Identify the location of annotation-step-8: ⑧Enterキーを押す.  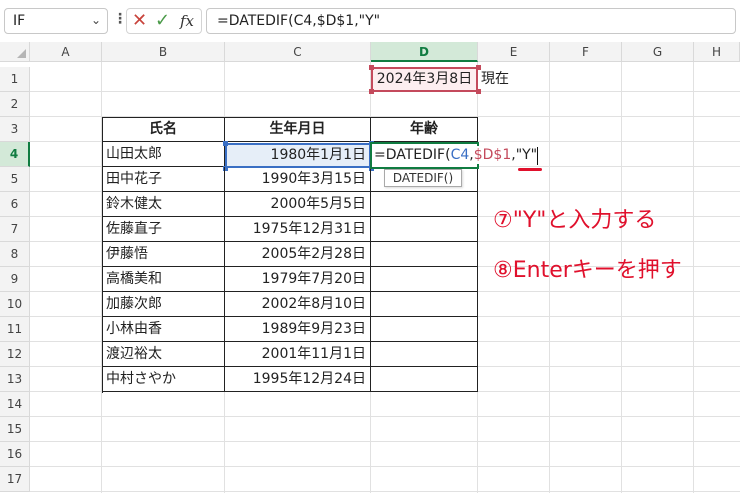
(587, 270).